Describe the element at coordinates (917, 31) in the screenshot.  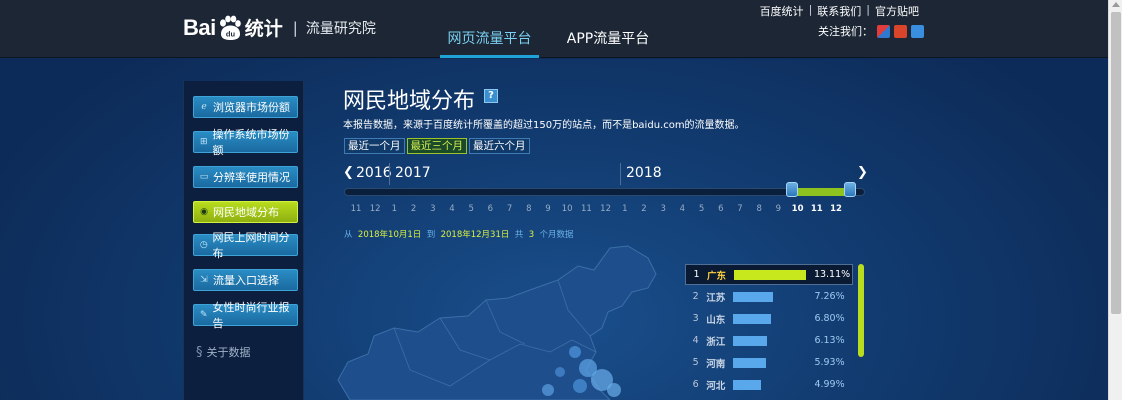
I see `baidu-space-icon` at that location.